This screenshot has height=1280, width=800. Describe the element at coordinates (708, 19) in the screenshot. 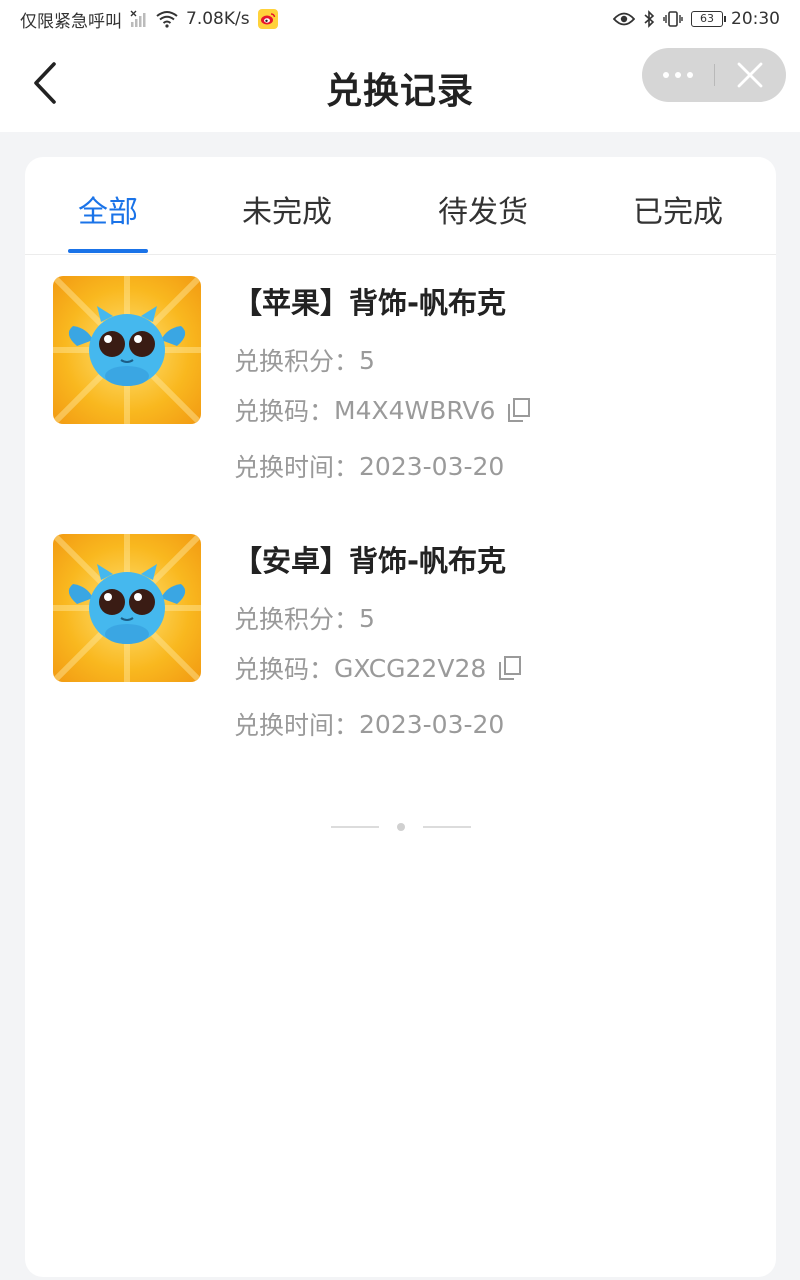

I see `battery-icon: 63` at that location.